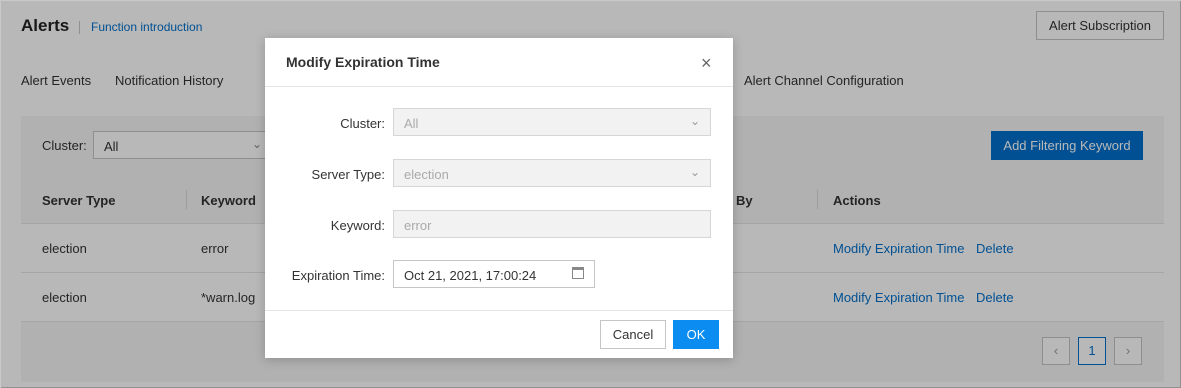 The image size is (1181, 388). Describe the element at coordinates (357, 225) in the screenshot. I see `keyword-field-label: Keyword:` at that location.